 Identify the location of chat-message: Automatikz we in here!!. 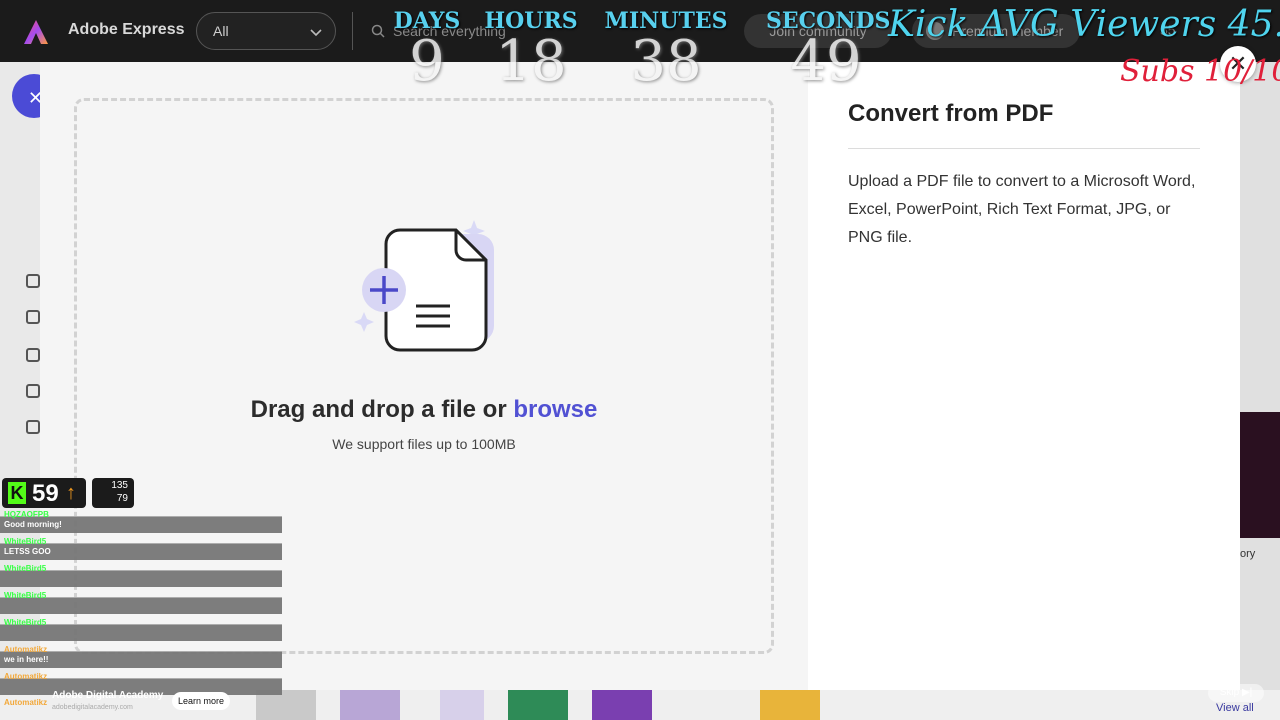
(26, 654).